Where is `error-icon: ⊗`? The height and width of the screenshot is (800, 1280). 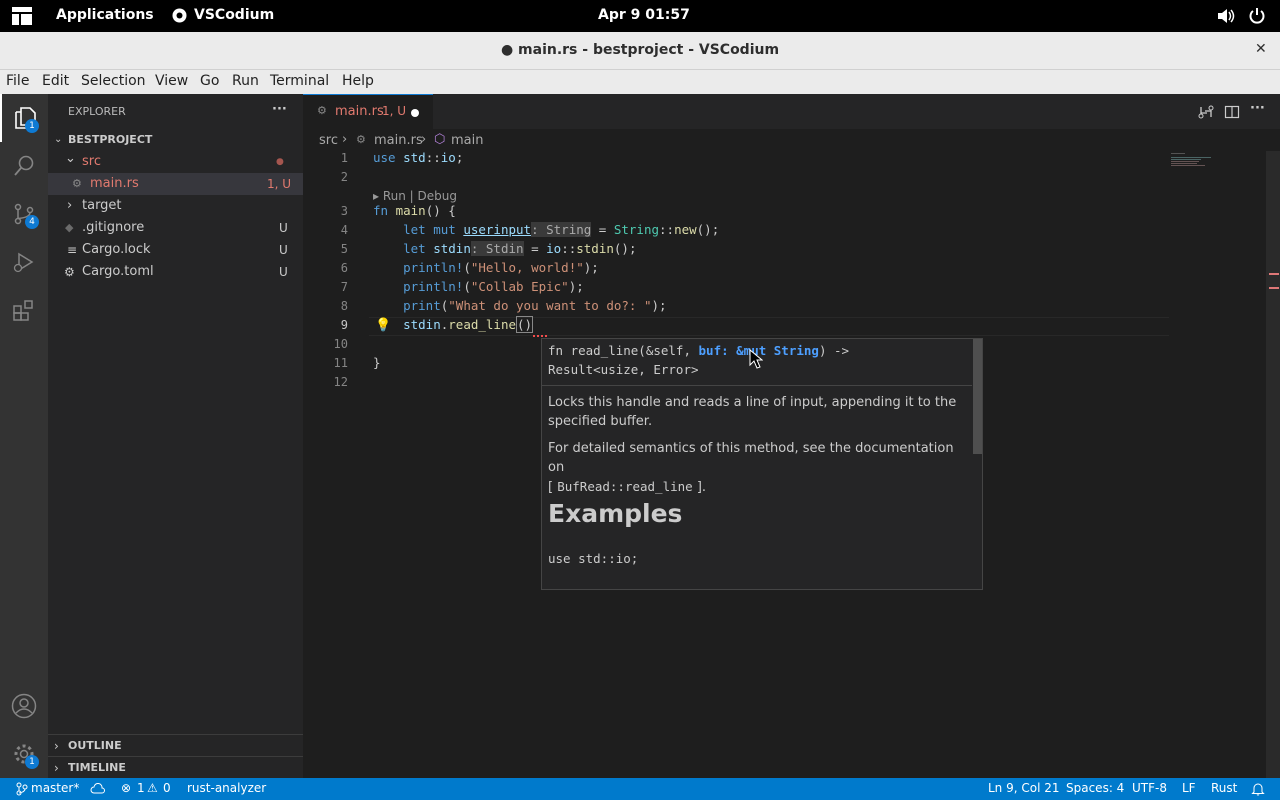 error-icon: ⊗ is located at coordinates (126, 788).